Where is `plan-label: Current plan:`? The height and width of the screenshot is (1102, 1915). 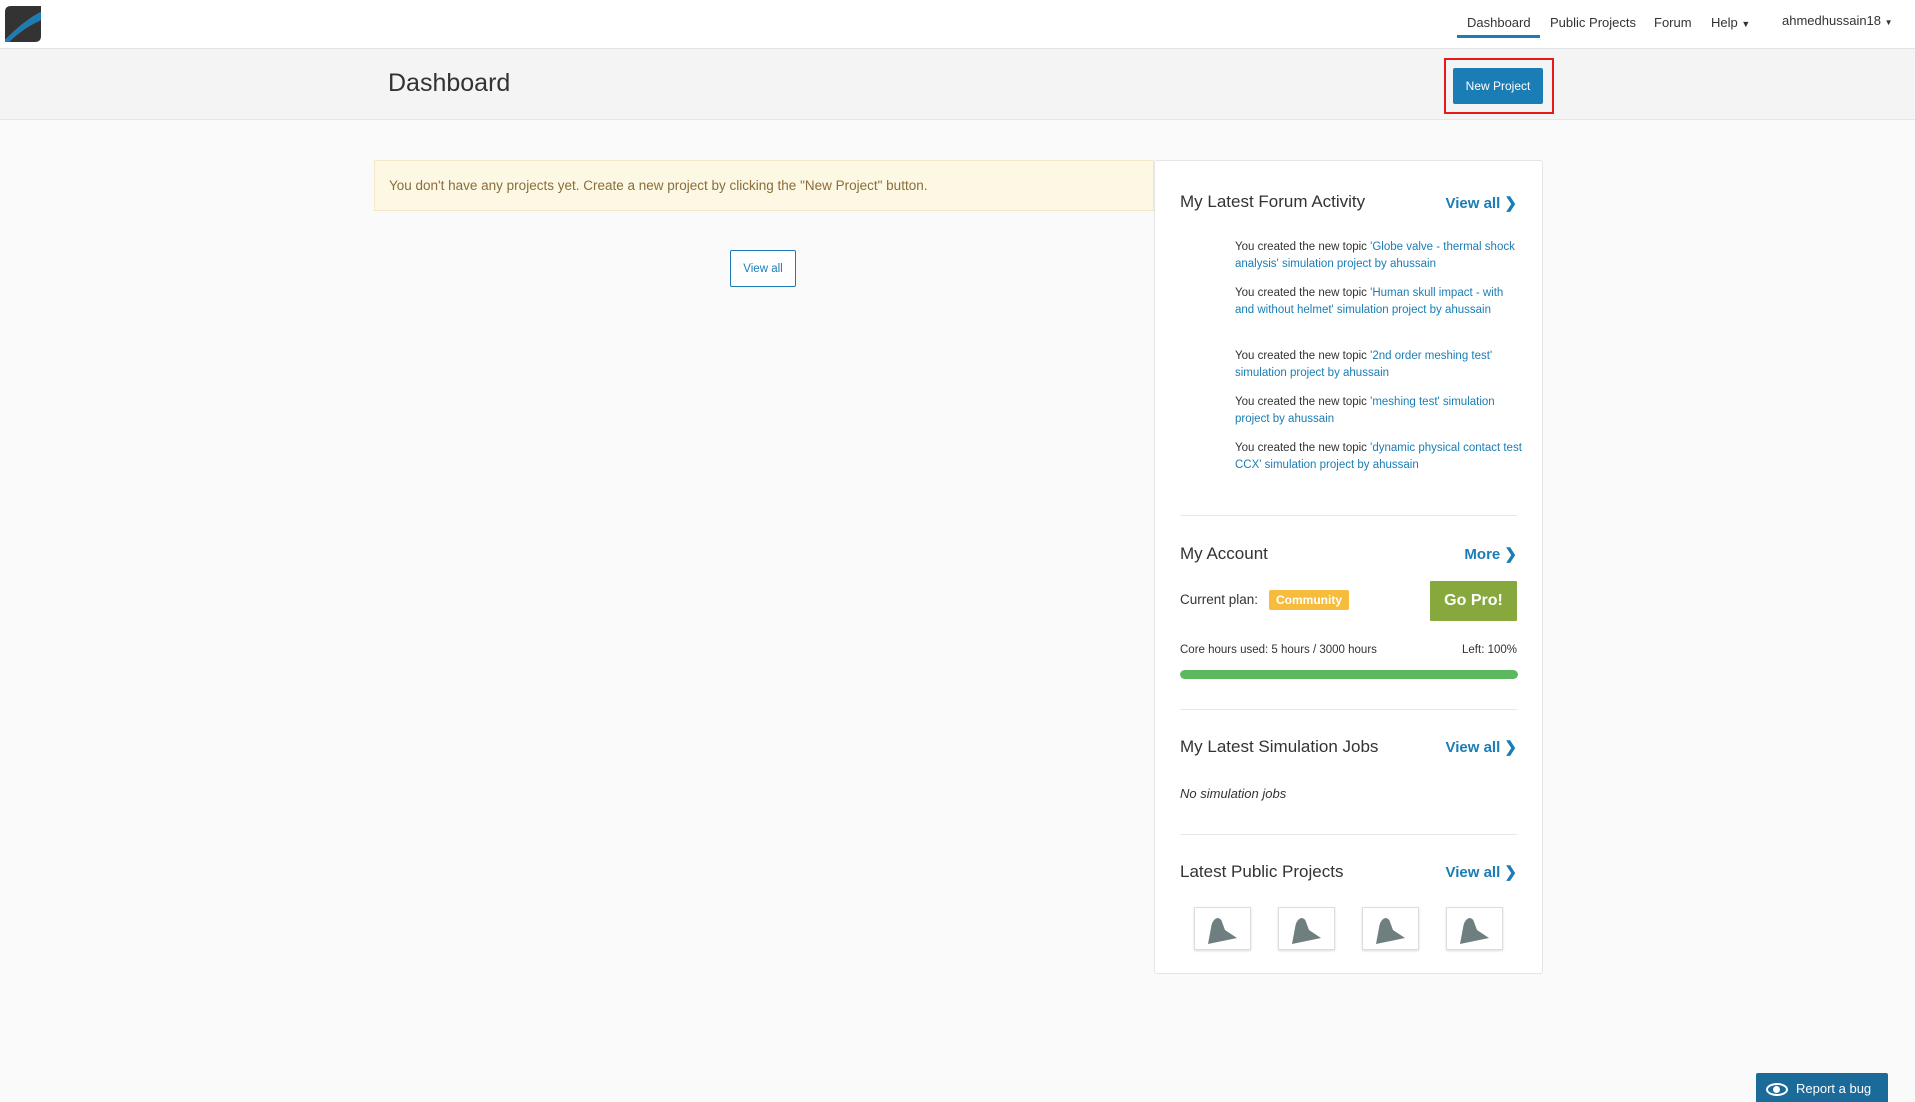 plan-label: Current plan: is located at coordinates (1219, 599).